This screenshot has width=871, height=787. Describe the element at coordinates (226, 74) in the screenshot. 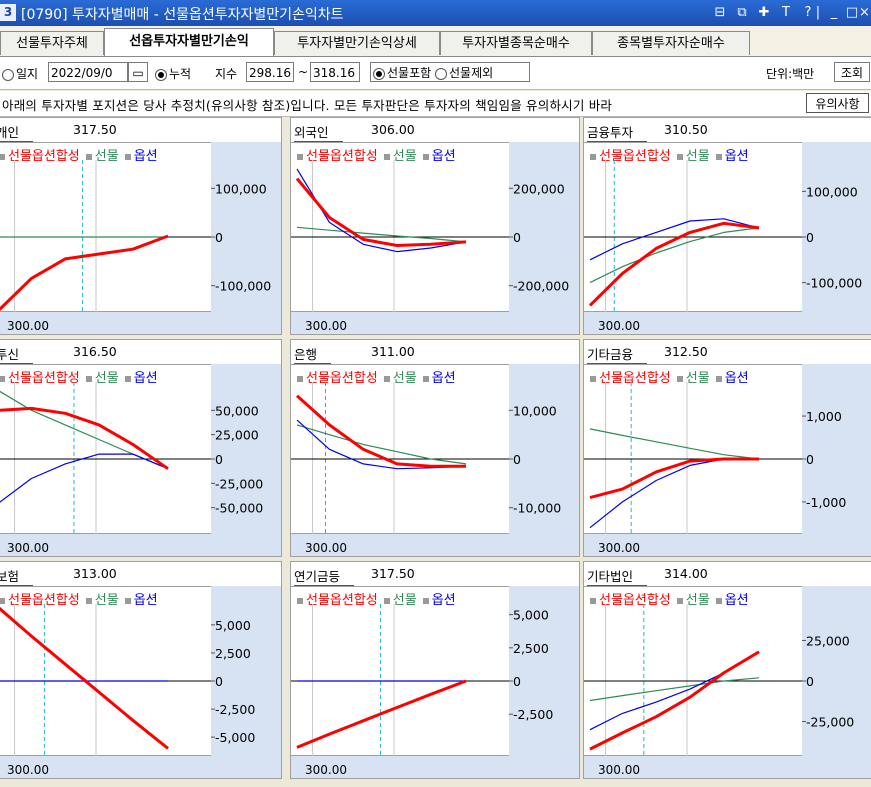

I see `index-label: 지수` at that location.